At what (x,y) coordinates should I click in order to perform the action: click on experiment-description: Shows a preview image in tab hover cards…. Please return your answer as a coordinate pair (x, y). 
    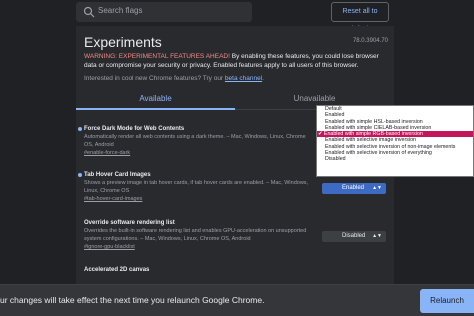
    Looking at the image, I should click on (196, 187).